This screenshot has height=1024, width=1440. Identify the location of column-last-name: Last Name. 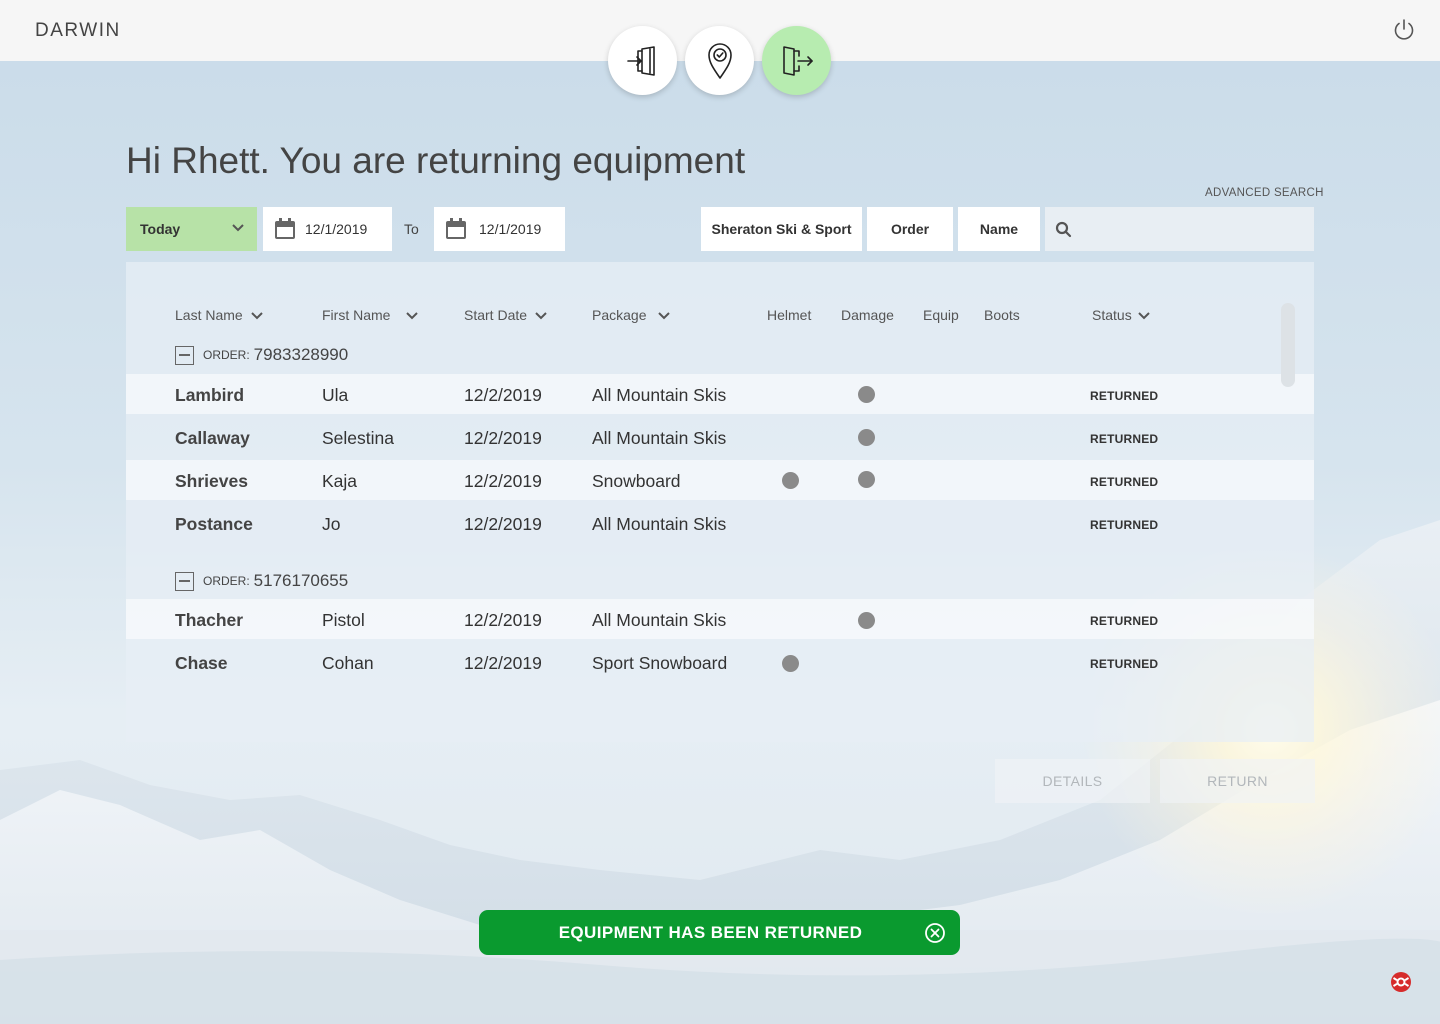
(219, 315).